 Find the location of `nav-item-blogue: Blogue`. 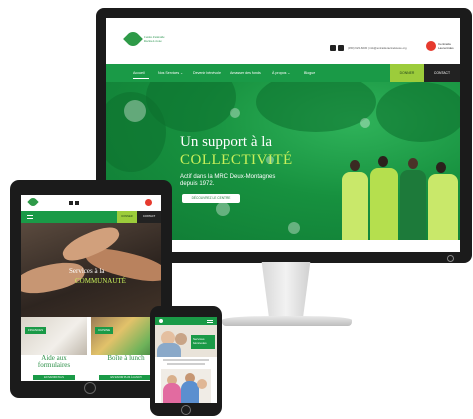

nav-item-blogue: Blogue is located at coordinates (309, 73).